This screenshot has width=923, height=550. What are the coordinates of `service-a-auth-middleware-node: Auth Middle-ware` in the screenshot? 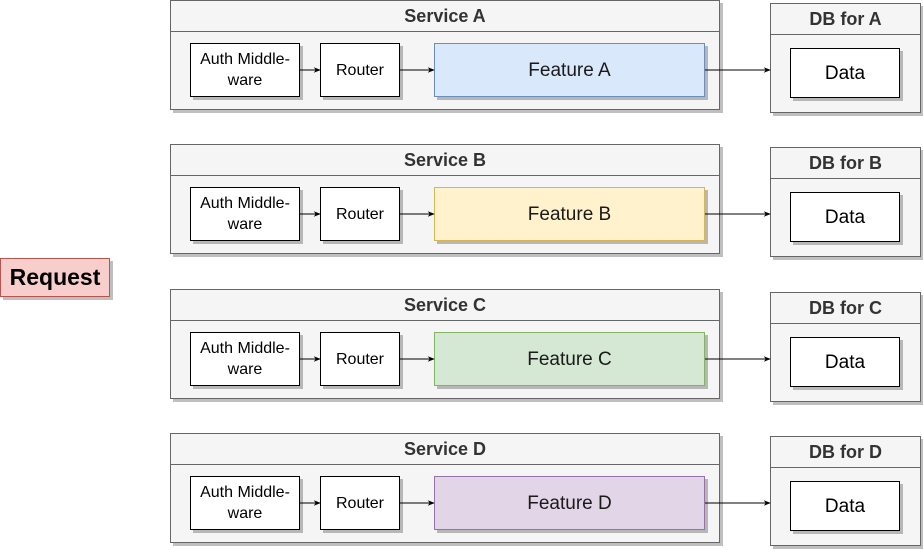 It's located at (245, 70).